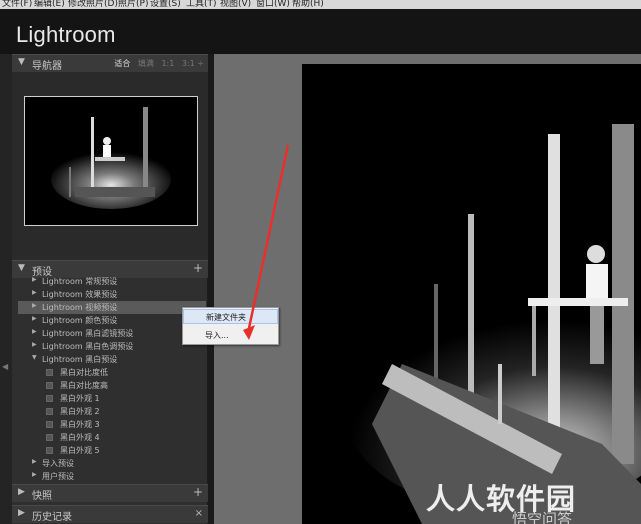 This screenshot has height=524, width=641. I want to click on app-title: Lightroom, so click(66, 34).